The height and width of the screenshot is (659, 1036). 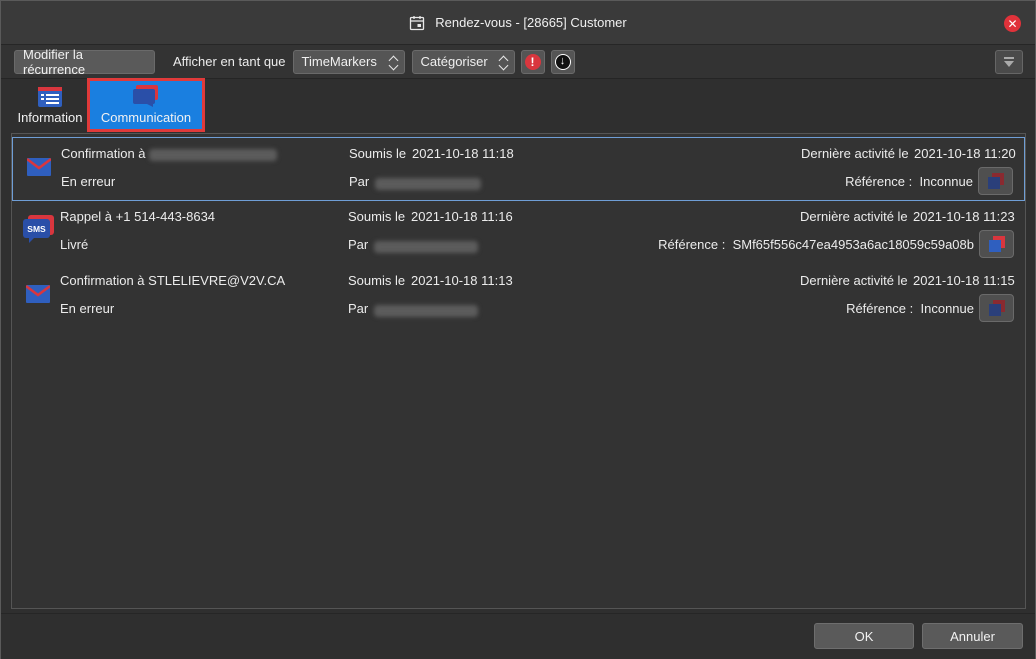 I want to click on display-as-label: Afficher en tant que, so click(x=229, y=61).